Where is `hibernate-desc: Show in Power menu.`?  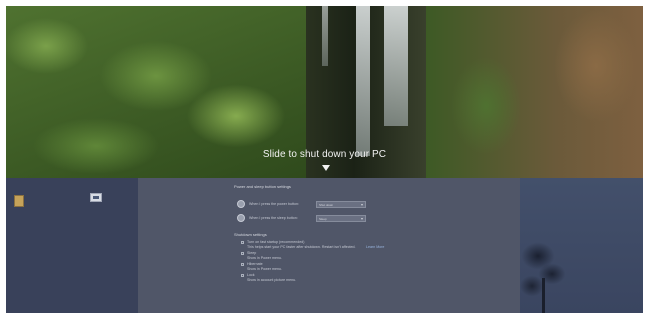 hibernate-desc: Show in Power menu. is located at coordinates (264, 269).